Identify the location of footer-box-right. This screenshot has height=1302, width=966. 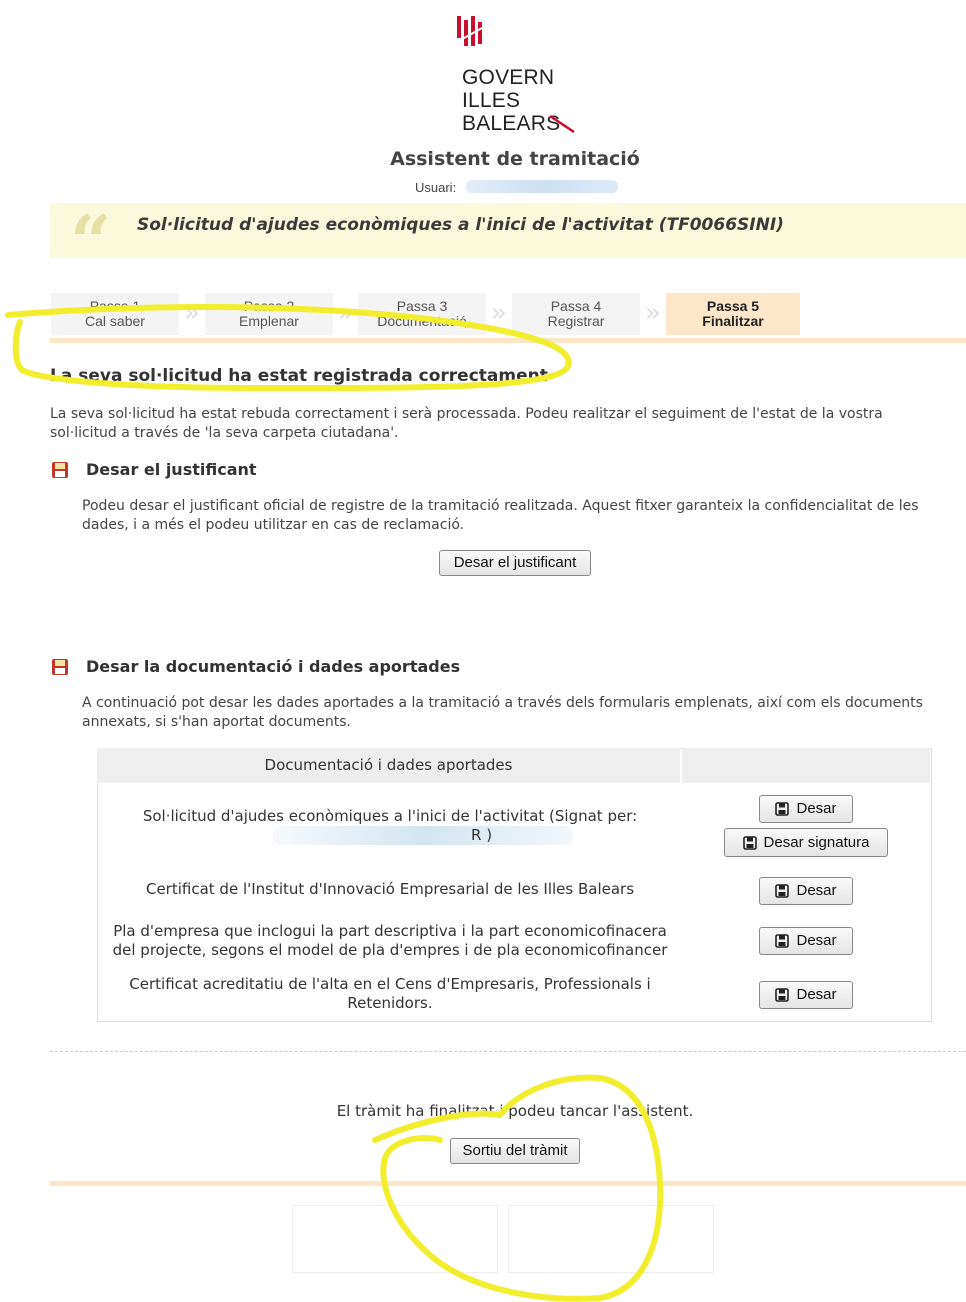
(611, 1239).